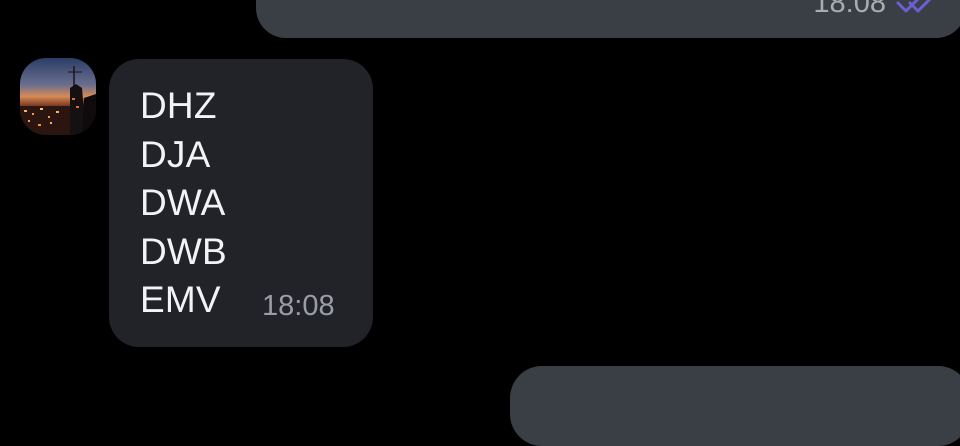 The height and width of the screenshot is (446, 960). What do you see at coordinates (913, 6) in the screenshot?
I see `double-check-icon` at bounding box center [913, 6].